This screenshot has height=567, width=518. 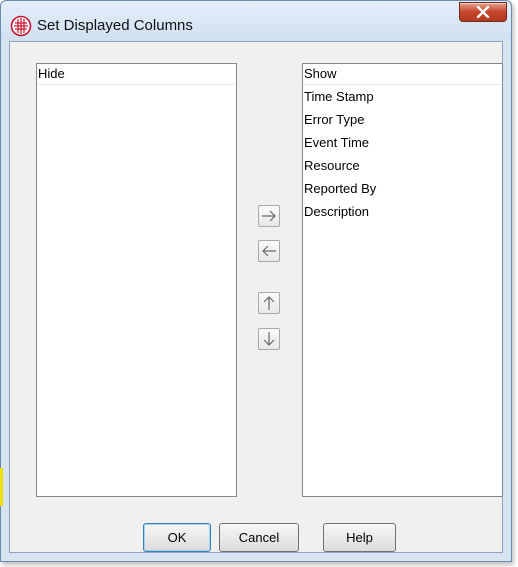 What do you see at coordinates (1, 487) in the screenshot?
I see `edge-highlight` at bounding box center [1, 487].